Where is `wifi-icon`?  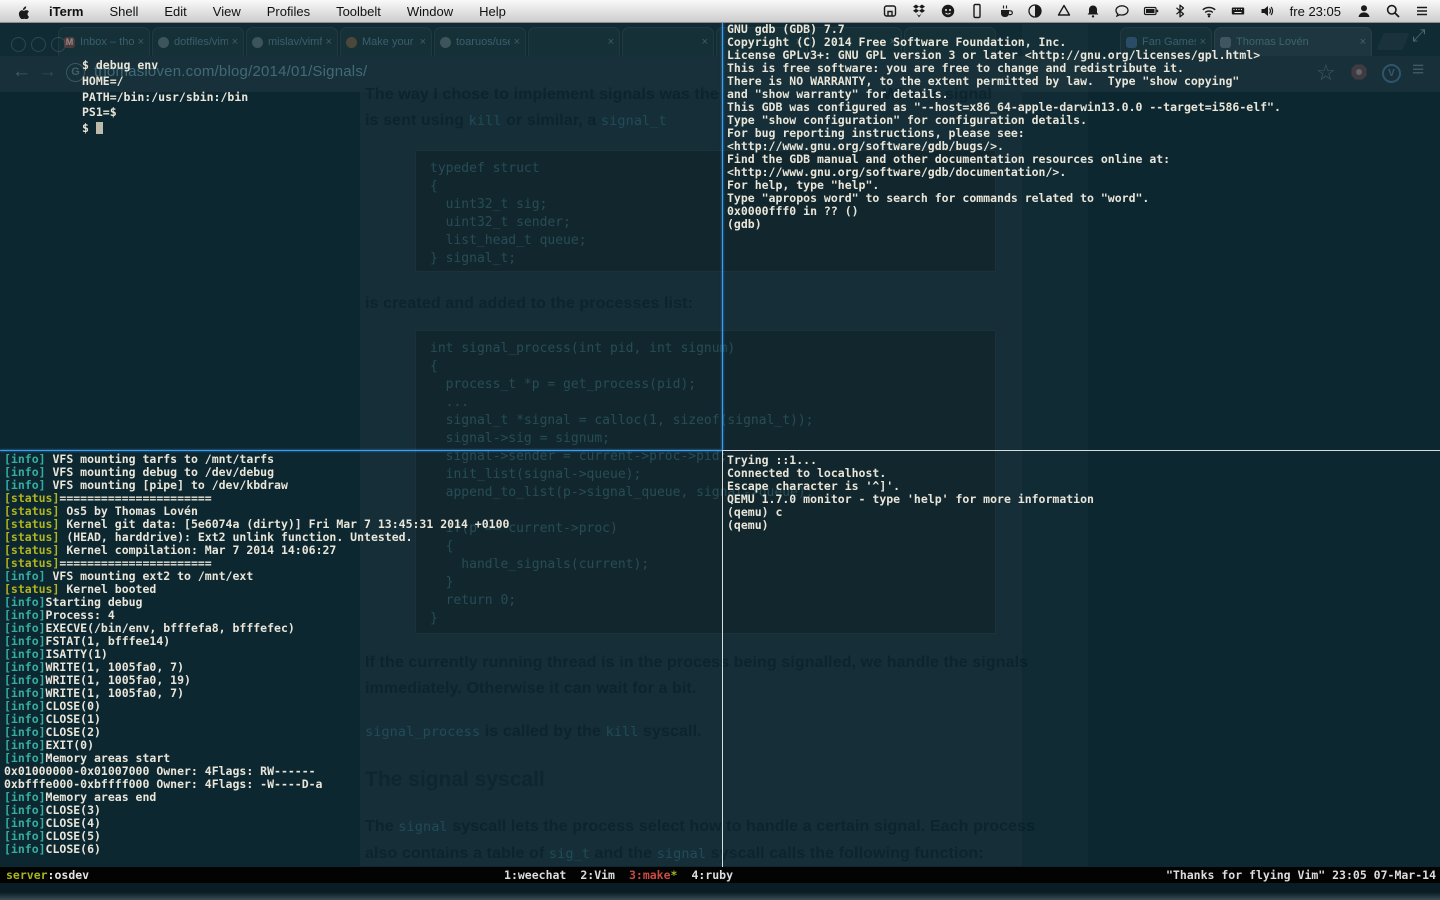
wifi-icon is located at coordinates (1209, 11).